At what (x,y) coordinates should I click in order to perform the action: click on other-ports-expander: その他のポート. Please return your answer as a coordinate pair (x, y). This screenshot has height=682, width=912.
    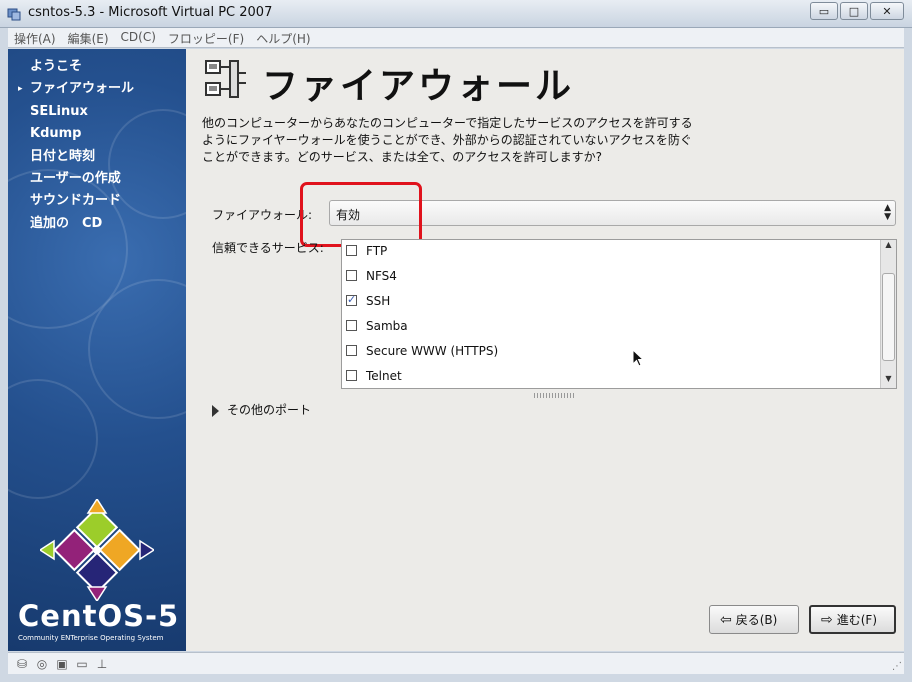
    Looking at the image, I should click on (261, 409).